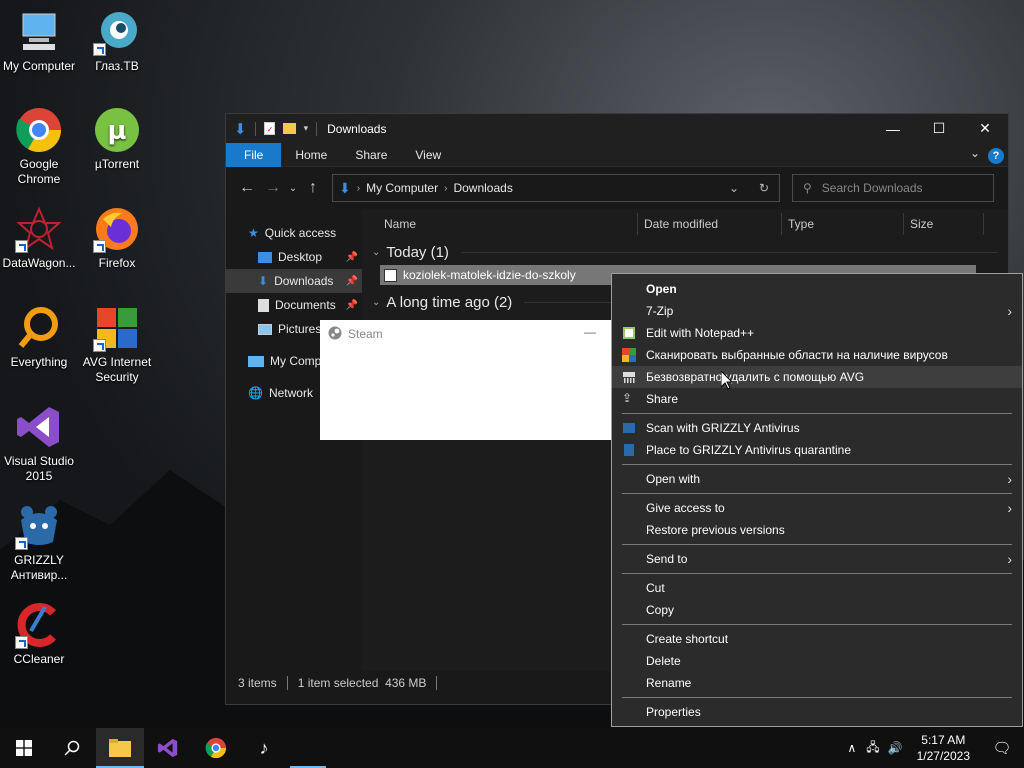 The width and height of the screenshot is (1024, 768). What do you see at coordinates (120, 748) in the screenshot?
I see `taskbar-file-explorer` at bounding box center [120, 748].